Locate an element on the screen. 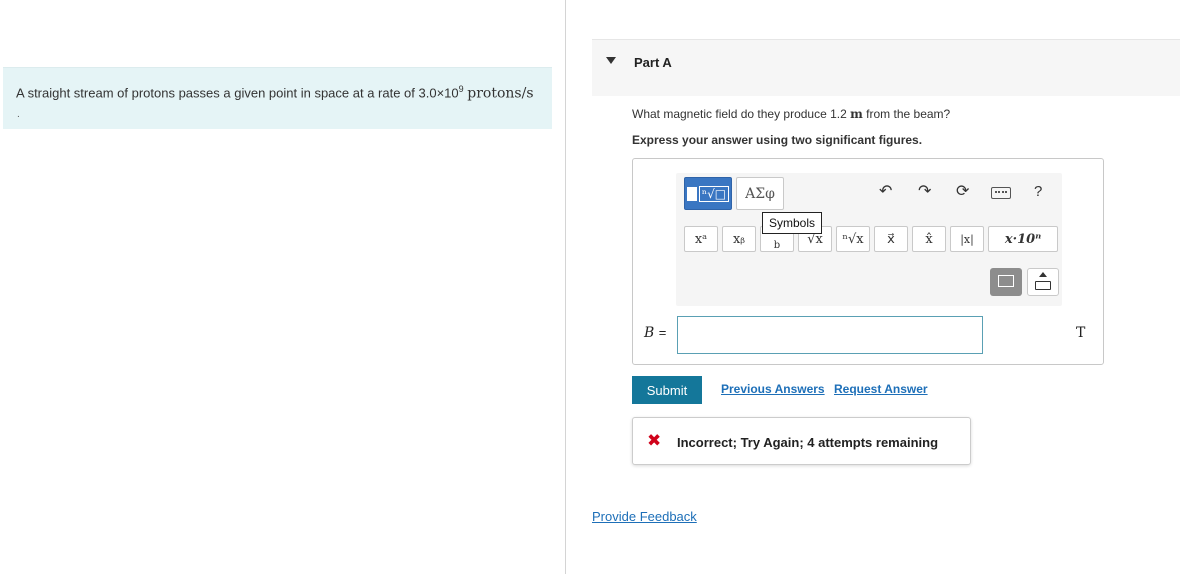  answer-unit: T is located at coordinates (1081, 333).